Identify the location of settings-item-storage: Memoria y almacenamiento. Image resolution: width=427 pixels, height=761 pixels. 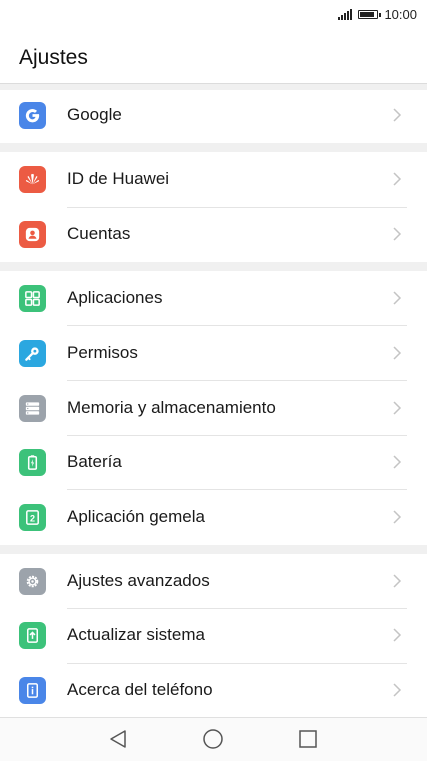
(213, 408).